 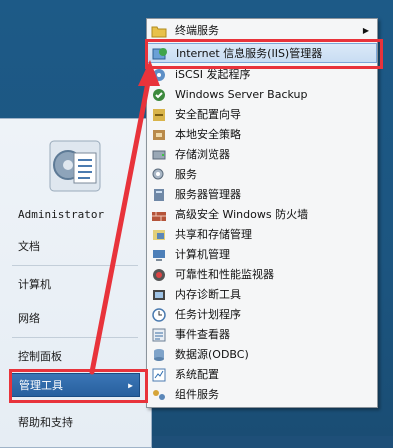 What do you see at coordinates (159, 335) in the screenshot?
I see `event-viewer-icon` at bounding box center [159, 335].